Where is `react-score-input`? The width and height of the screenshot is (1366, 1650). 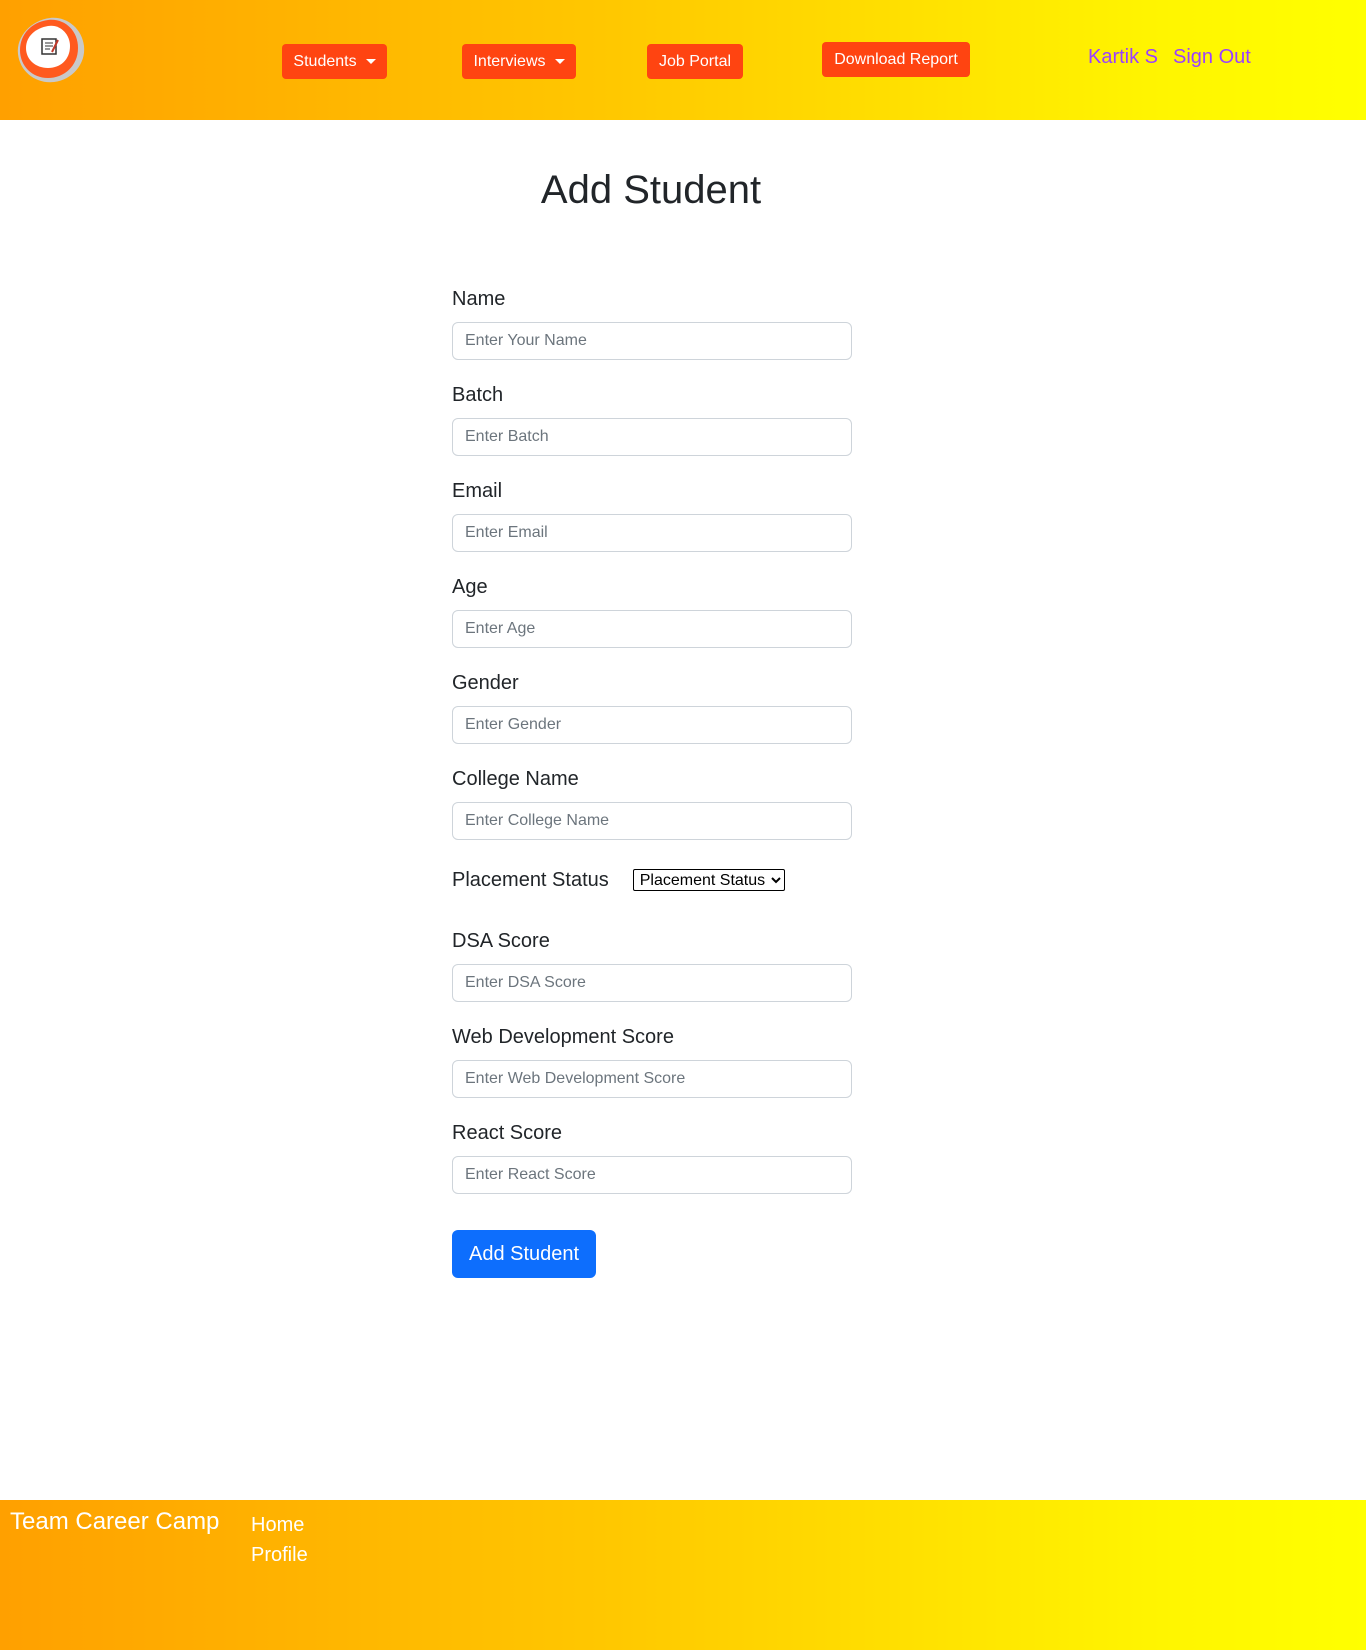
react-score-input is located at coordinates (652, 1175).